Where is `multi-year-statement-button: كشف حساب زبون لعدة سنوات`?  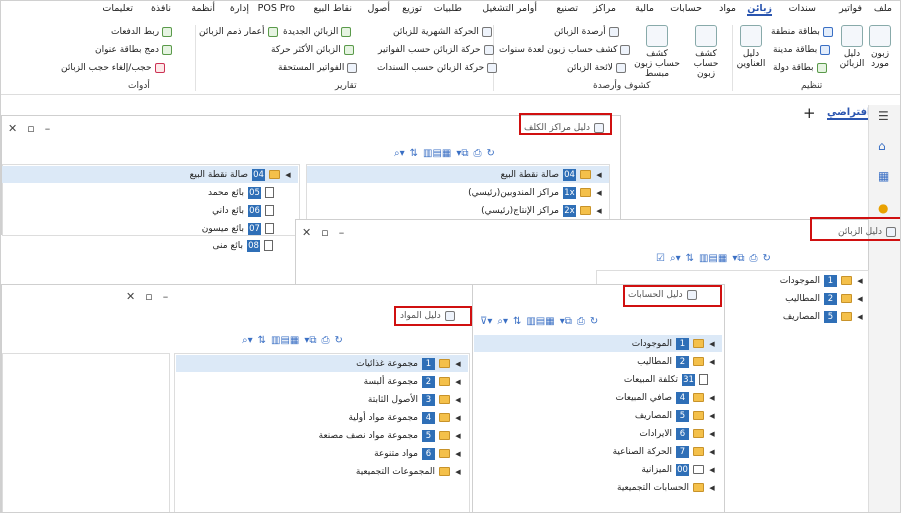
multi-year-statement-button: كشف حساب زبون لعدة سنوات is located at coordinates (565, 50).